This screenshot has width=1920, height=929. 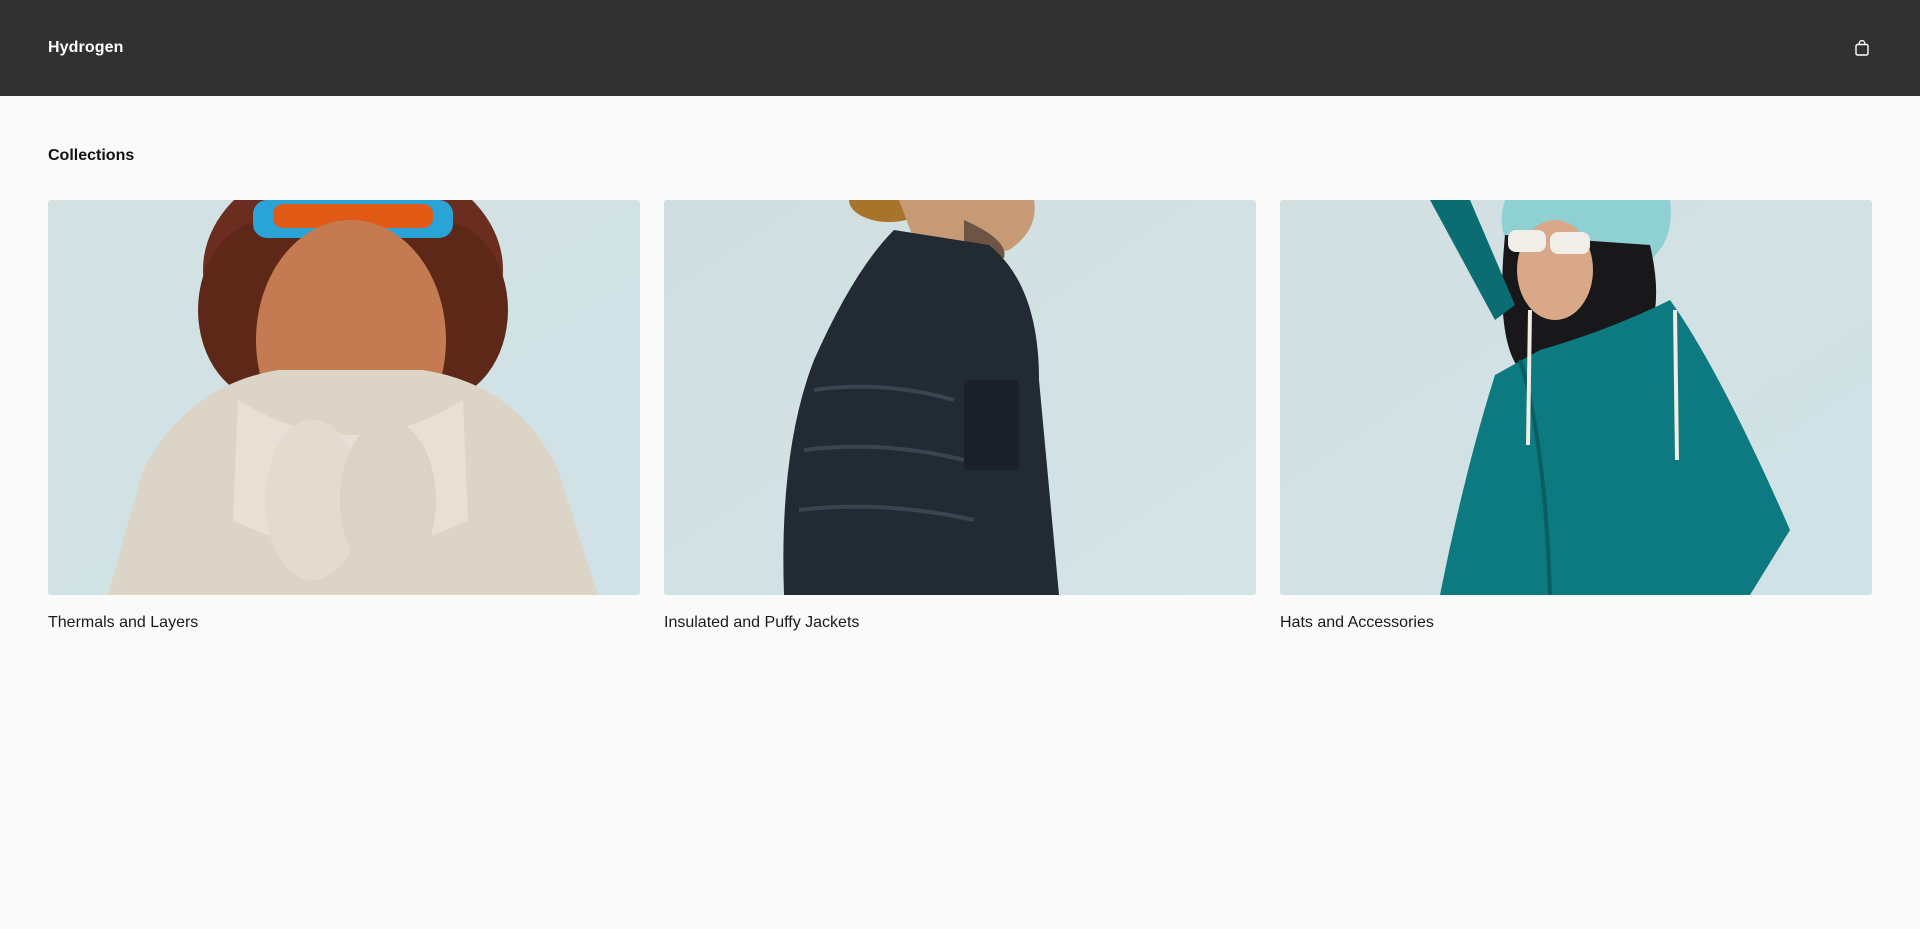 I want to click on shopping-bag-icon, so click(x=1862, y=48).